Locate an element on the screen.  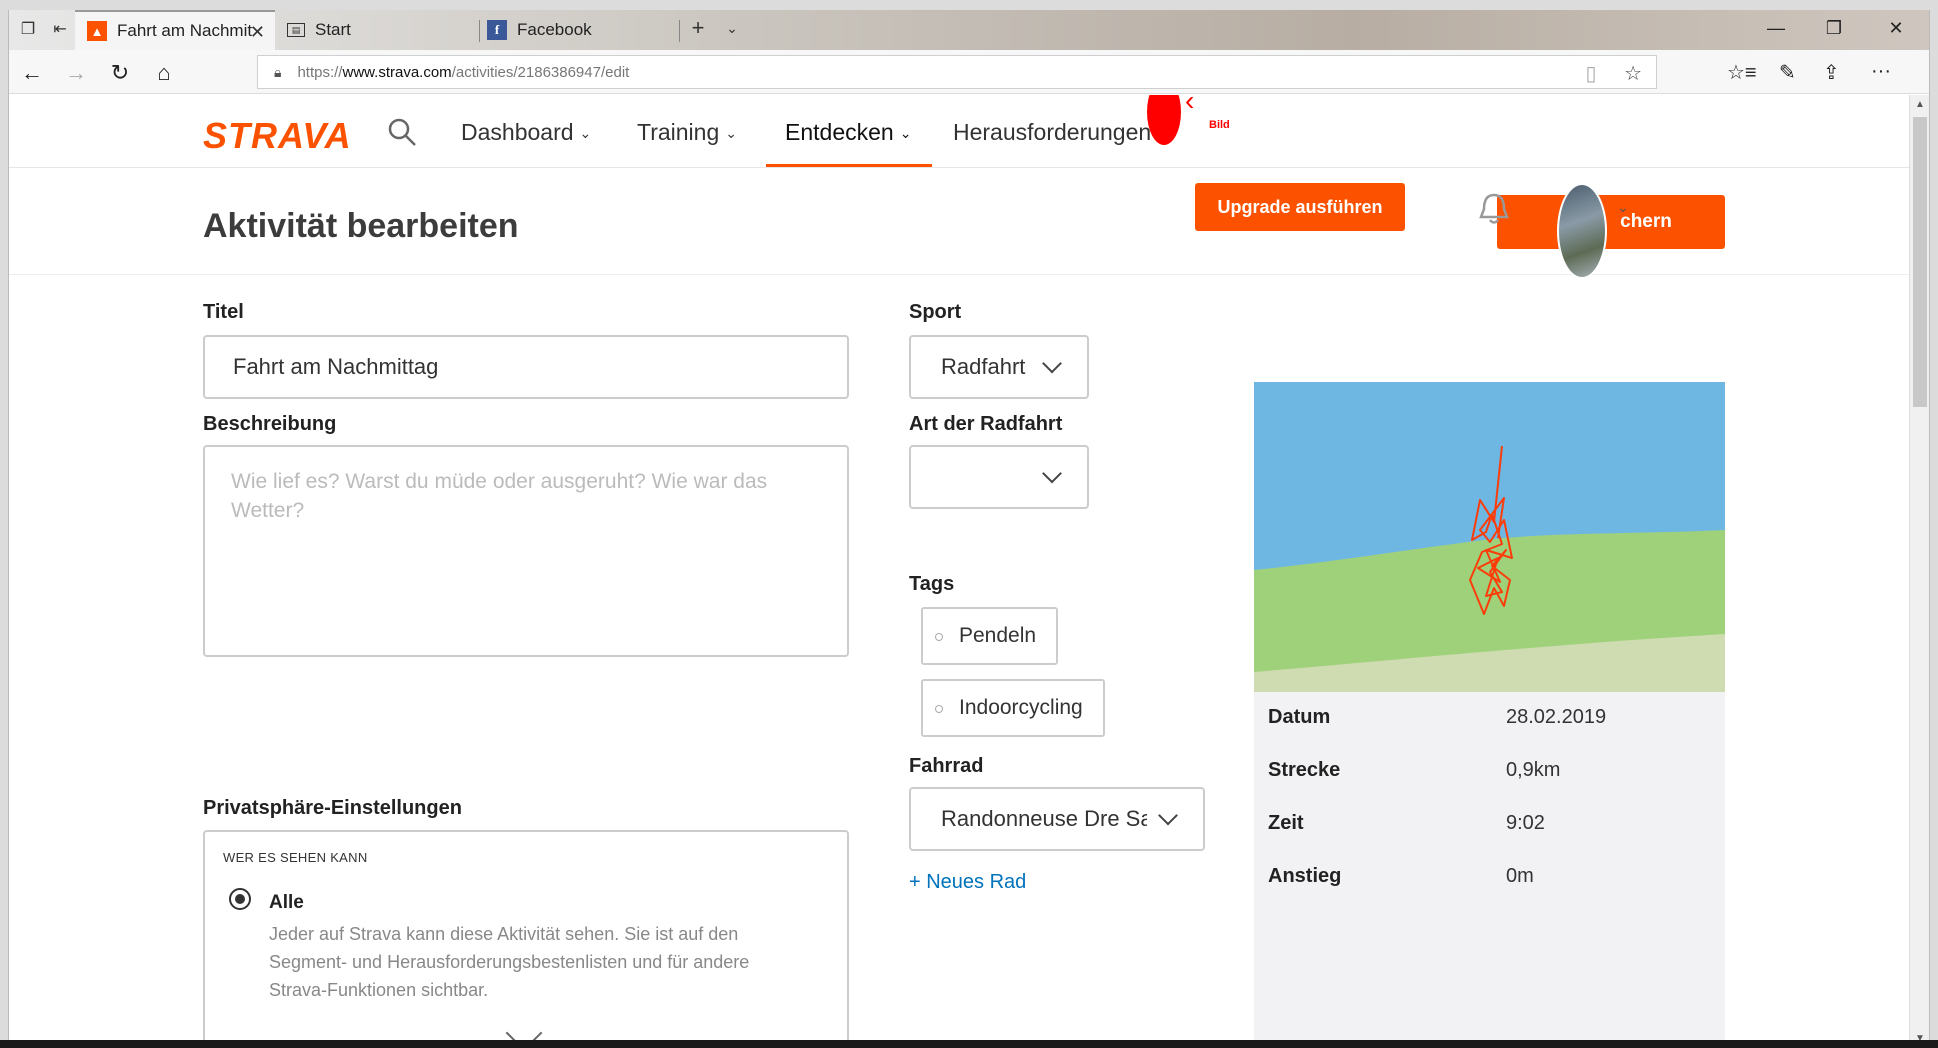
nav-dashboard: Dashboard ⌄ is located at coordinates (526, 132).